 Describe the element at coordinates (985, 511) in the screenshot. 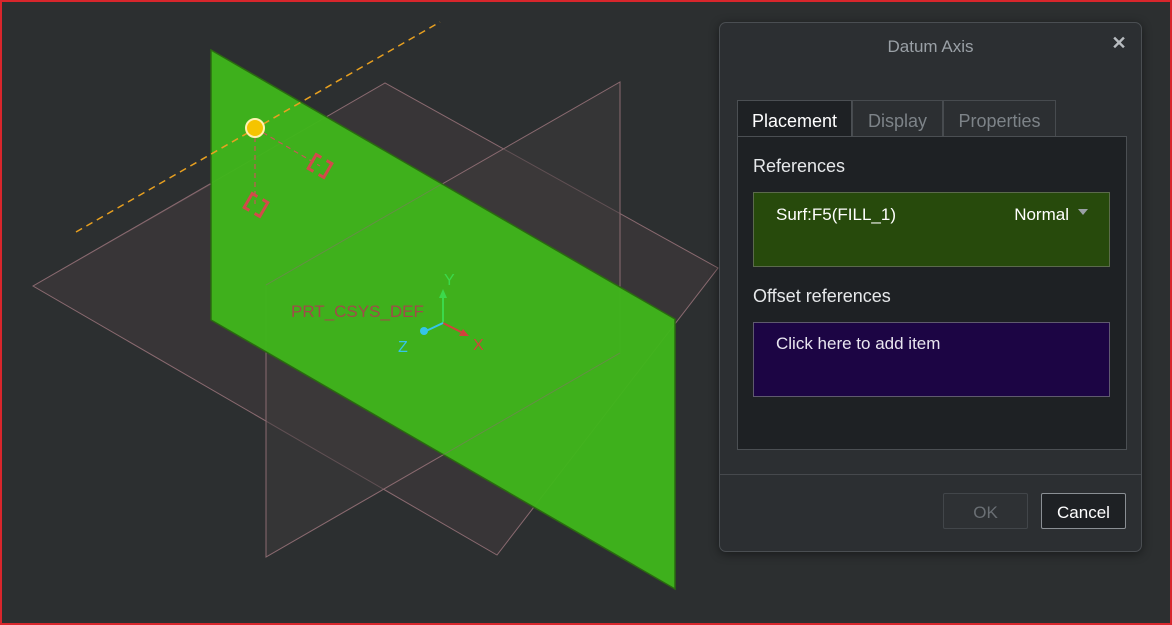

I see `ok-button: OK` at that location.